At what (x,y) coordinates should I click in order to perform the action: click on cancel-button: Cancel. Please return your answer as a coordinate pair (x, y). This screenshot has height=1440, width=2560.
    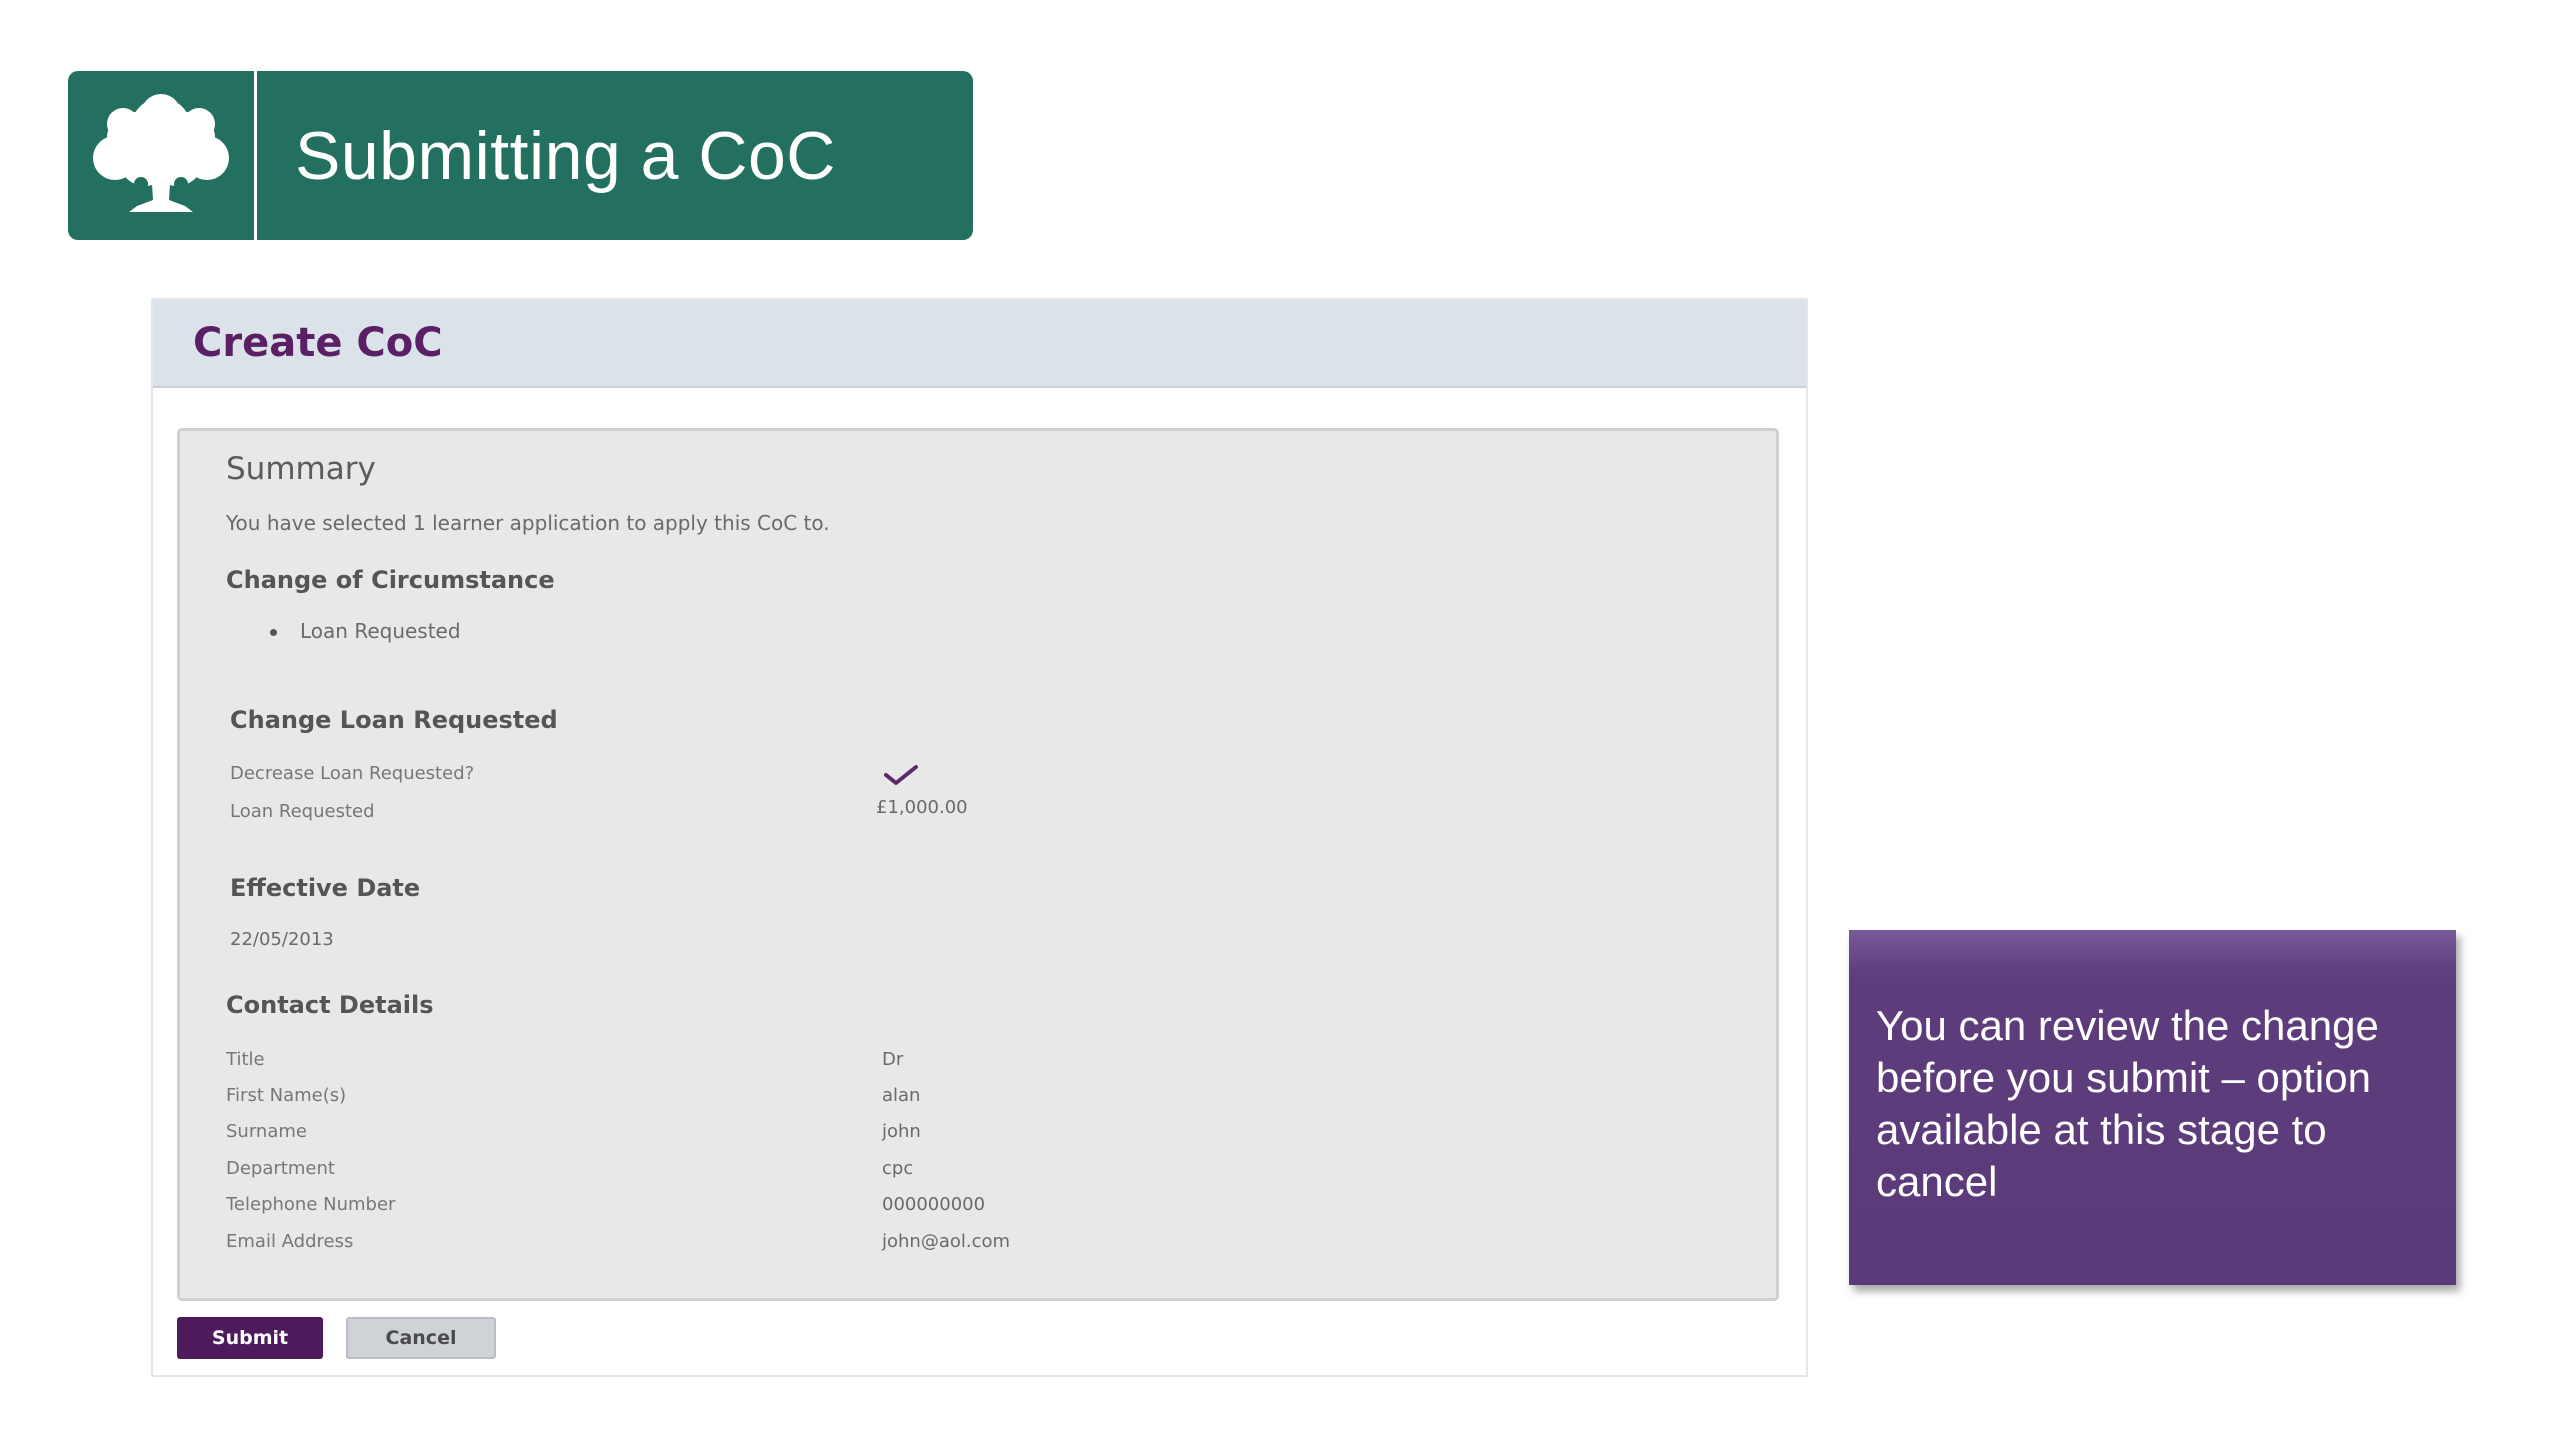
    Looking at the image, I should click on (421, 1338).